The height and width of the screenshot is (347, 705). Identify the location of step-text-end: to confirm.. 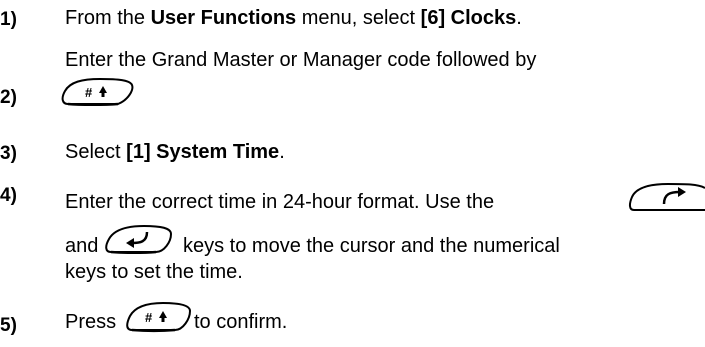
(241, 322).